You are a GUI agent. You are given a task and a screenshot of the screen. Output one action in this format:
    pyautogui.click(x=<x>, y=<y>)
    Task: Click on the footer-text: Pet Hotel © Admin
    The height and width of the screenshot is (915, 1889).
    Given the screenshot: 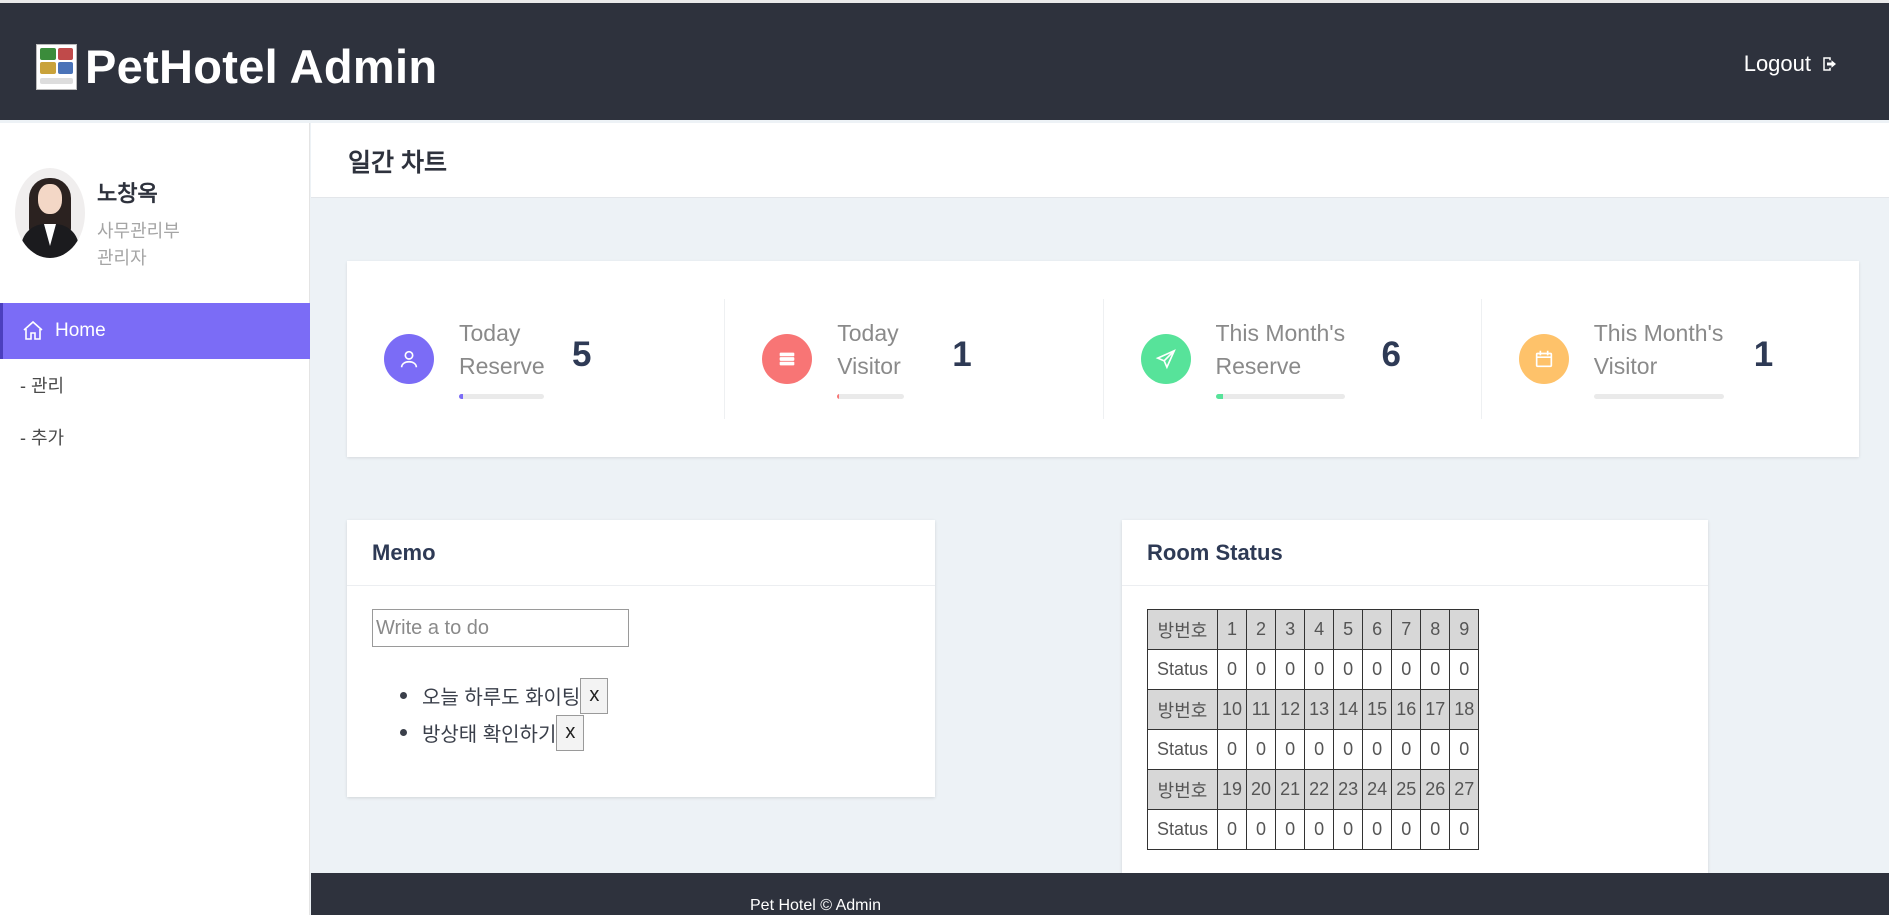 What is the action you would take?
    pyautogui.click(x=815, y=905)
    